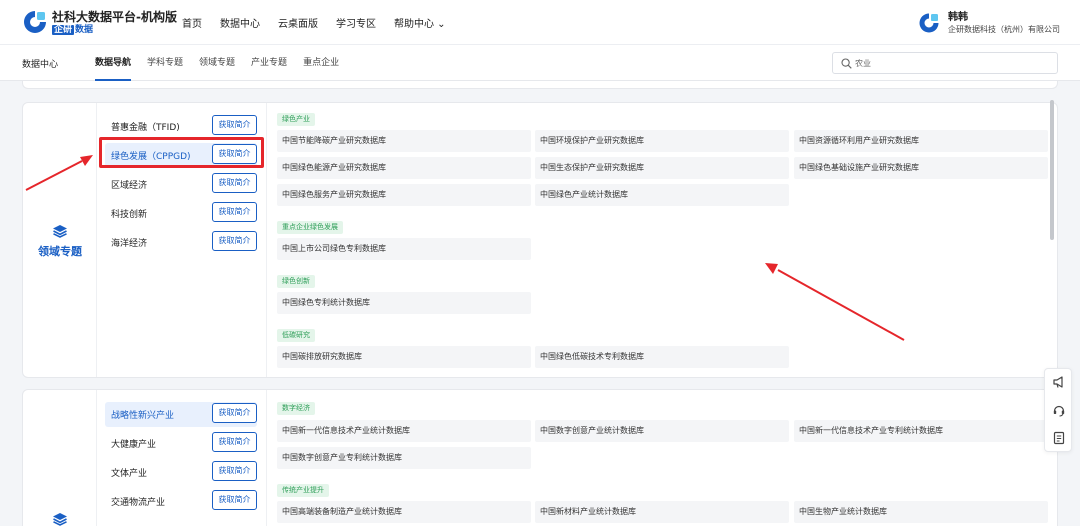 This screenshot has height=526, width=1080. I want to click on topic-item: 区域经济 获取简介, so click(181, 184).